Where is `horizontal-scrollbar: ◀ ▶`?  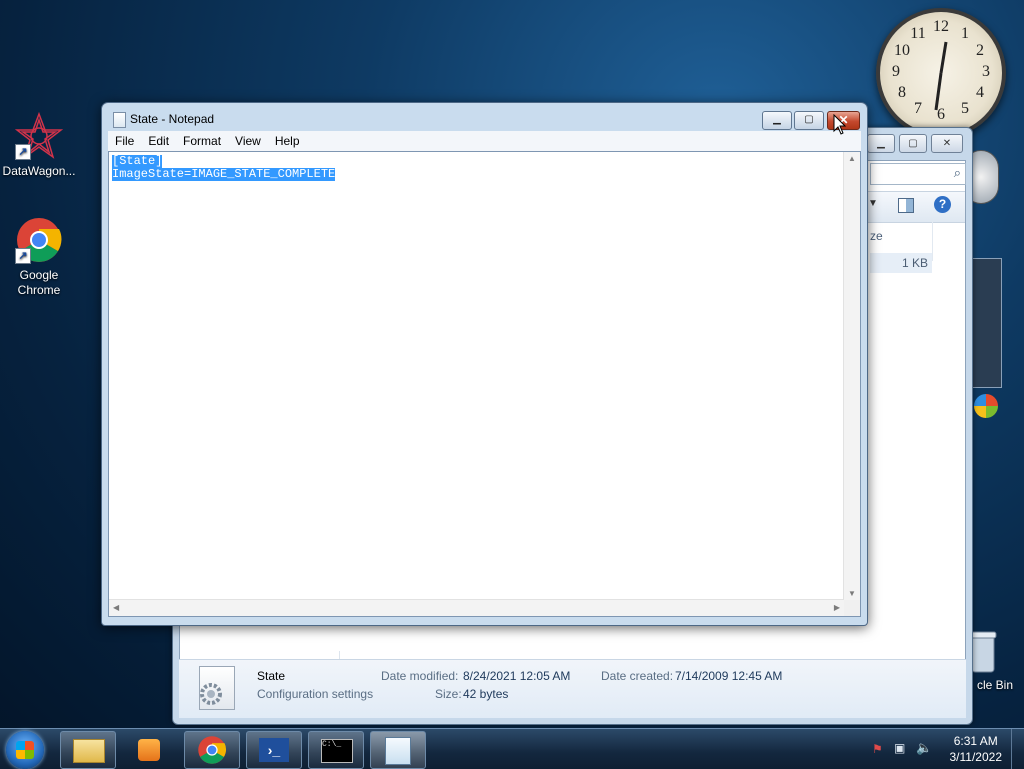
horizontal-scrollbar: ◀ ▶ is located at coordinates (476, 607).